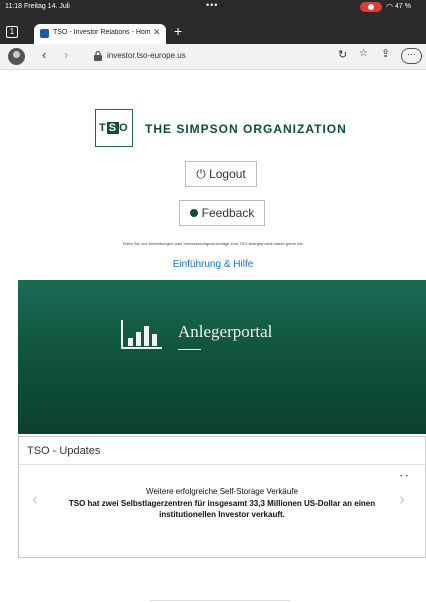 The height and width of the screenshot is (603, 426). What do you see at coordinates (44, 54) in the screenshot?
I see `back-icon: ‹` at bounding box center [44, 54].